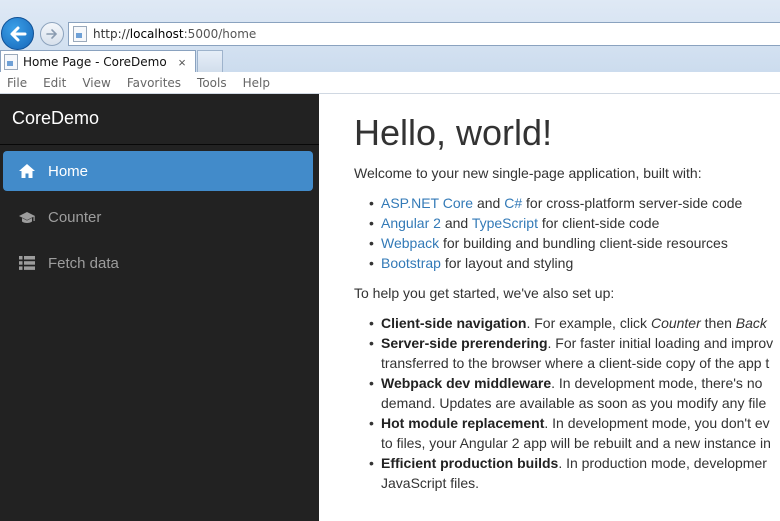 This screenshot has width=780, height=521. What do you see at coordinates (174, 34) in the screenshot?
I see `address-url: http://localhost:5000/home` at bounding box center [174, 34].